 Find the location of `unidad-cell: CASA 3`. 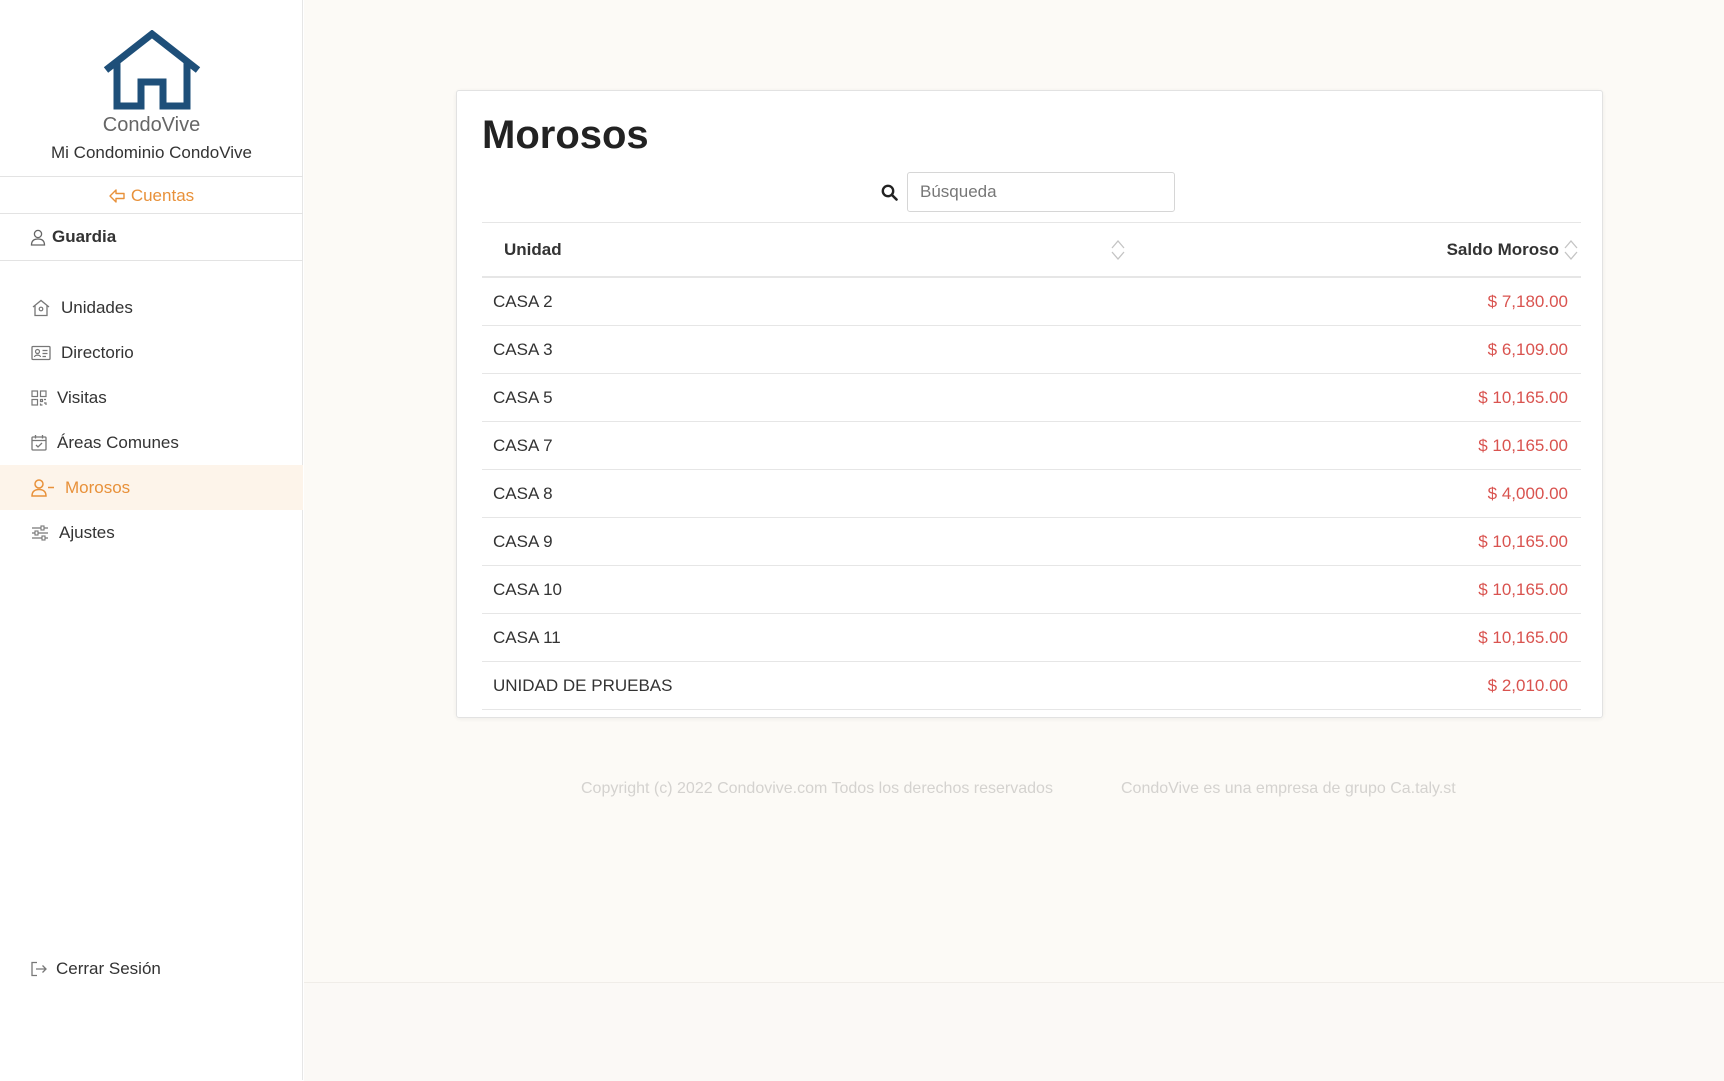

unidad-cell: CASA 3 is located at coordinates (804, 349).